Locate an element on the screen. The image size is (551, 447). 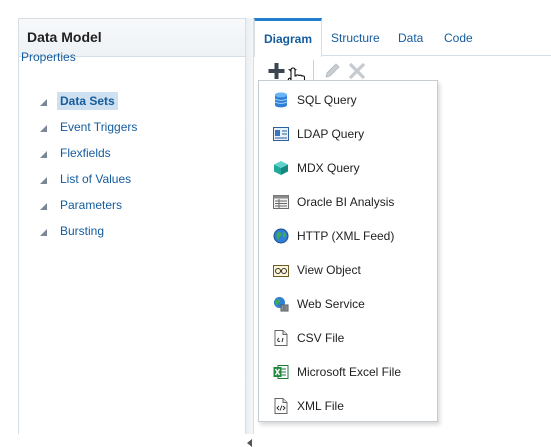
plus-icon is located at coordinates (277, 71).